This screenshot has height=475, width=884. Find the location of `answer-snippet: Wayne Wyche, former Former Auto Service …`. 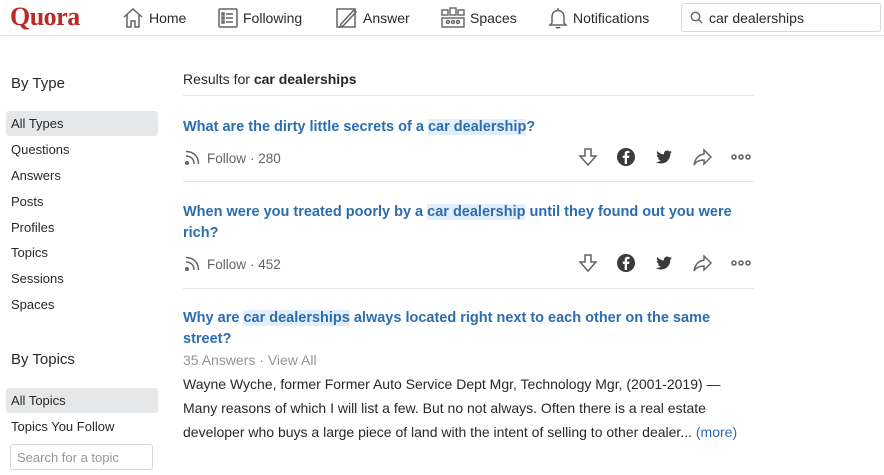

answer-snippet: Wayne Wyche, former Former Auto Service … is located at coordinates (465, 408).